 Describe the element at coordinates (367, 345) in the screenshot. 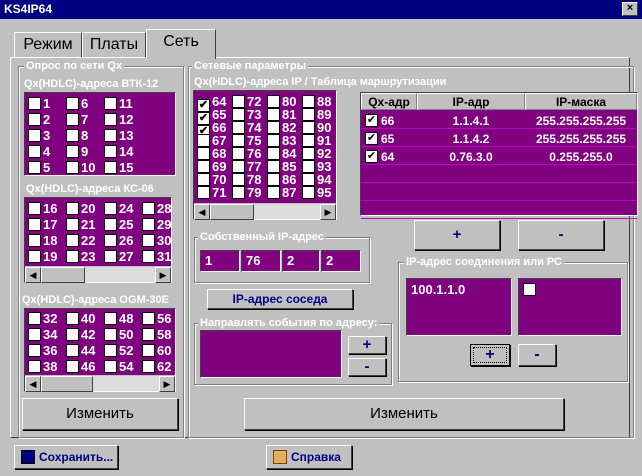

I see `add-event-button: +` at that location.